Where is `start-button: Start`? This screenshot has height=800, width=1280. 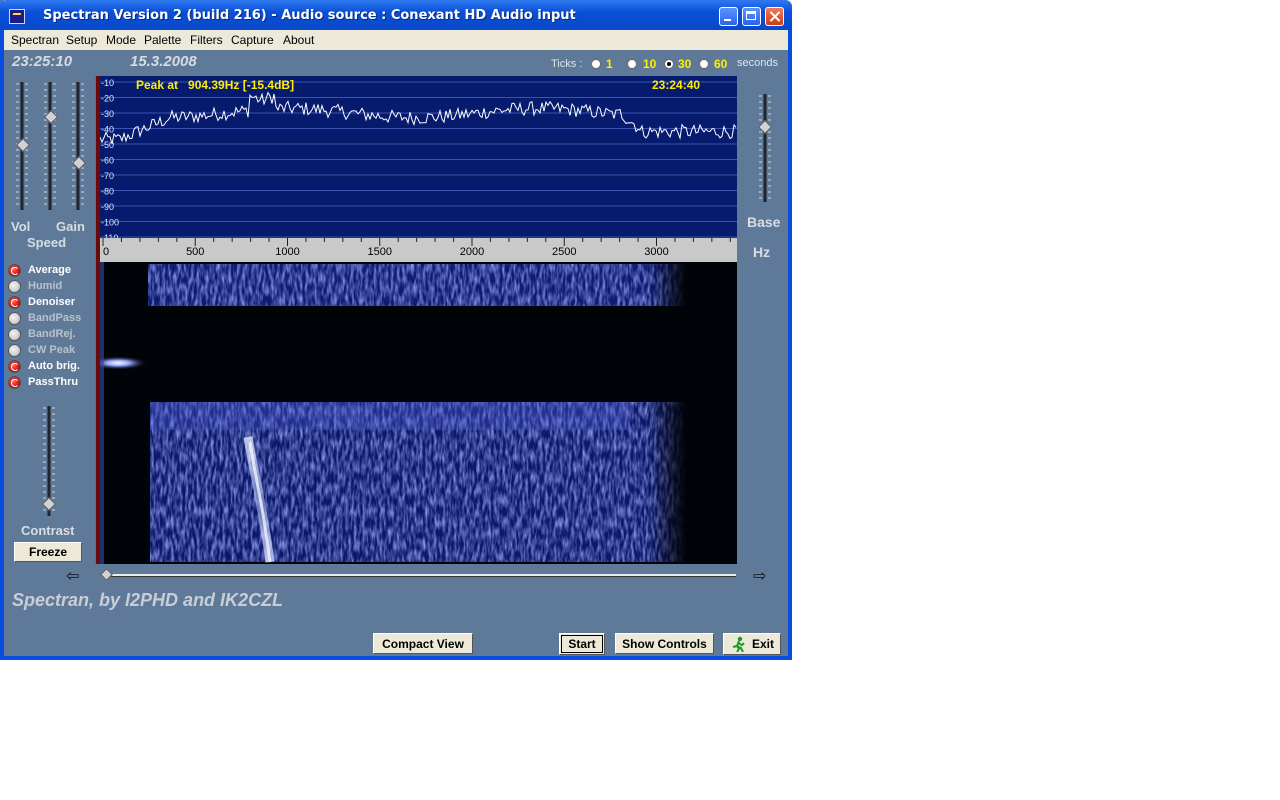 start-button: Start is located at coordinates (582, 644).